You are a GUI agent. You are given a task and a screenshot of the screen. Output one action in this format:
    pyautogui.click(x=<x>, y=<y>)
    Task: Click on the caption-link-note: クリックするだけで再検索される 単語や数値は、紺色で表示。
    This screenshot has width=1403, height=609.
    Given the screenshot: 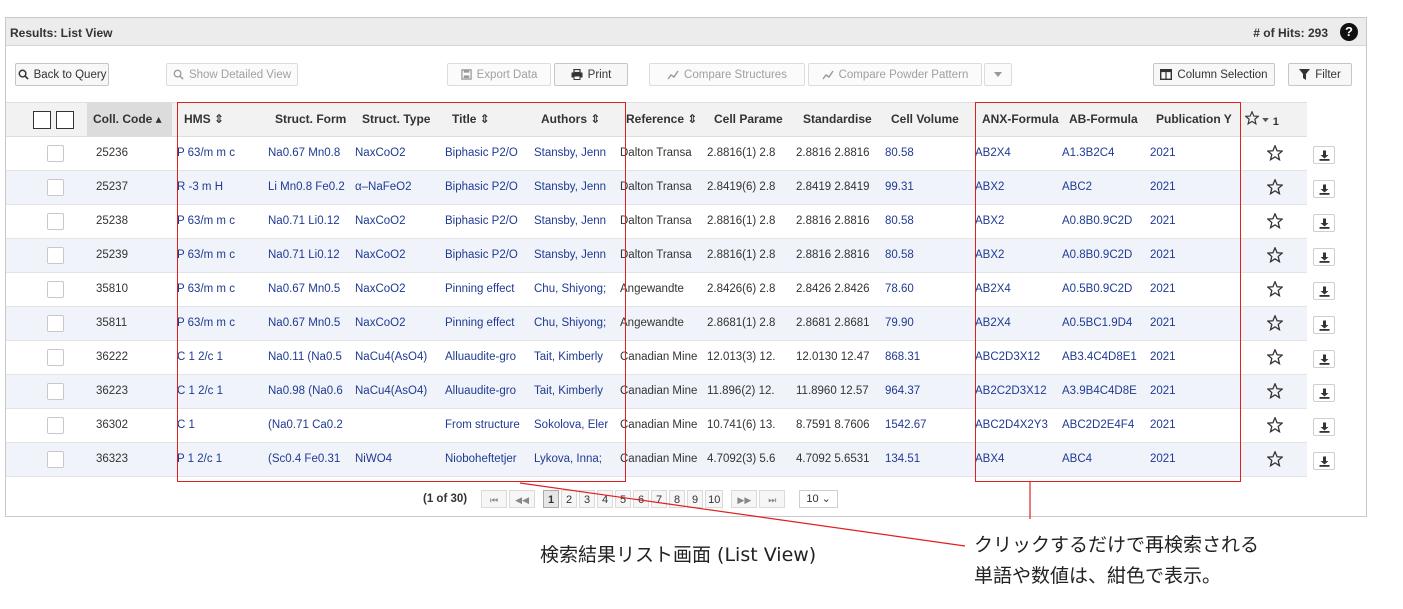 What is the action you would take?
    pyautogui.click(x=1116, y=561)
    